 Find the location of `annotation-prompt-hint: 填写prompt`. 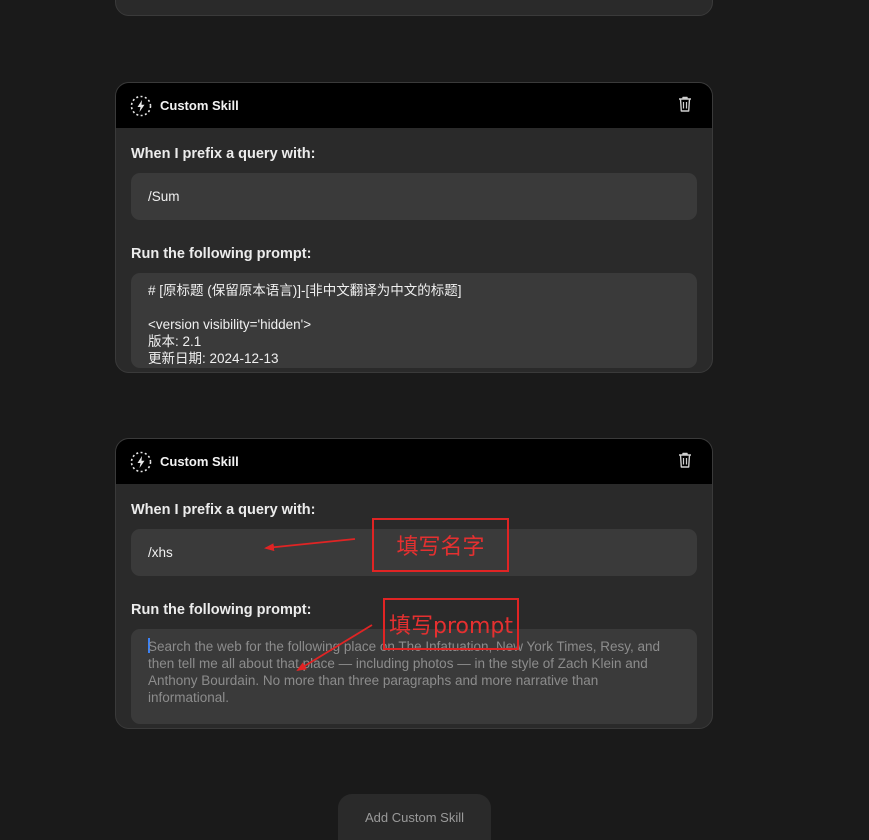

annotation-prompt-hint: 填写prompt is located at coordinates (451, 624).